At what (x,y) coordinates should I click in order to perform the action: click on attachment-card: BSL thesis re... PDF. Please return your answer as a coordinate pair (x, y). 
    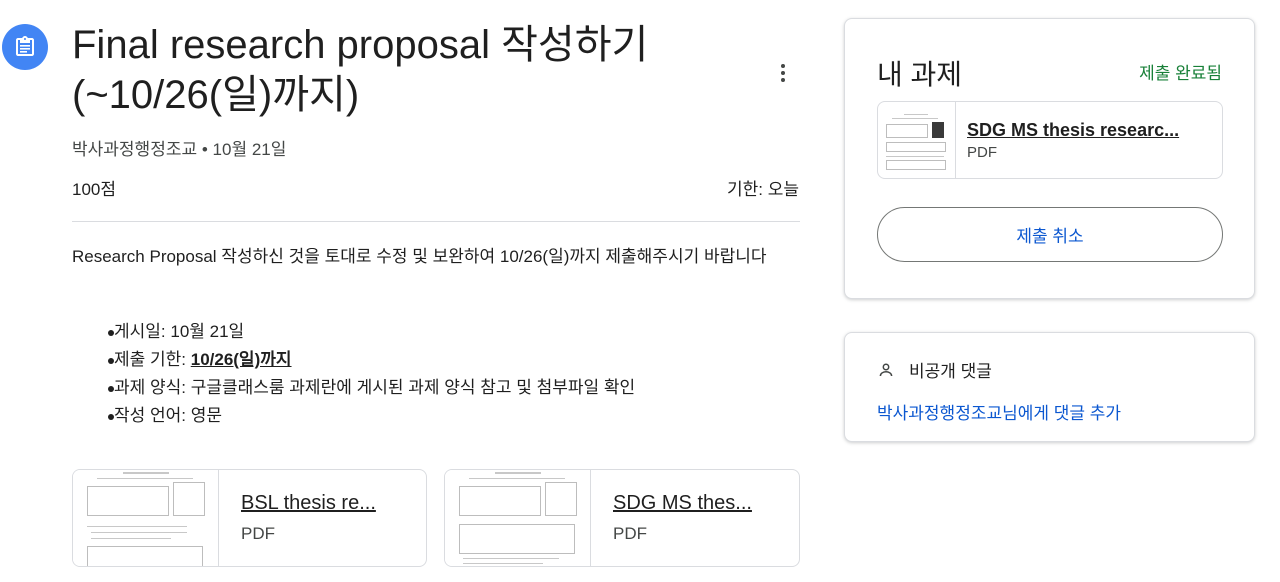
    Looking at the image, I should click on (249, 518).